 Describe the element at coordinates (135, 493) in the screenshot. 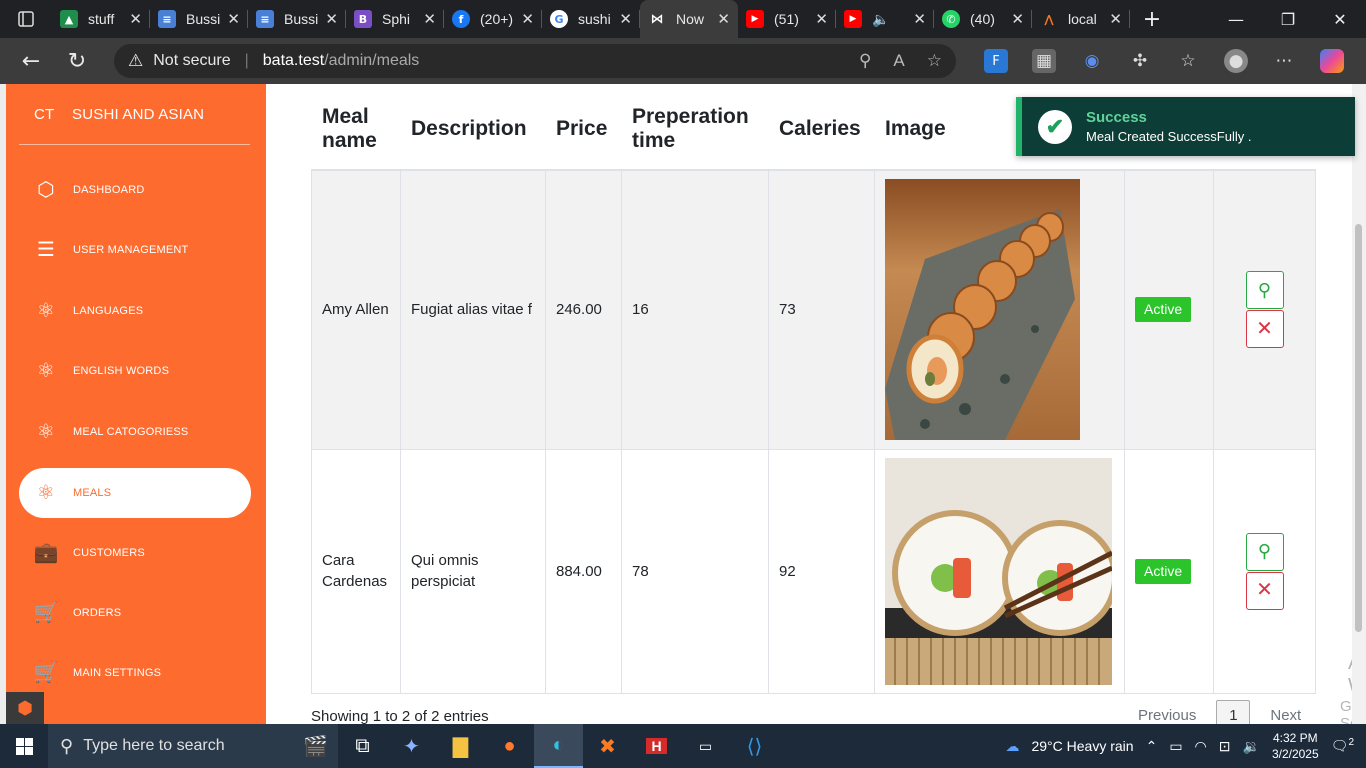

I see `sidebar-item-meals: ⚛ MEALS` at that location.